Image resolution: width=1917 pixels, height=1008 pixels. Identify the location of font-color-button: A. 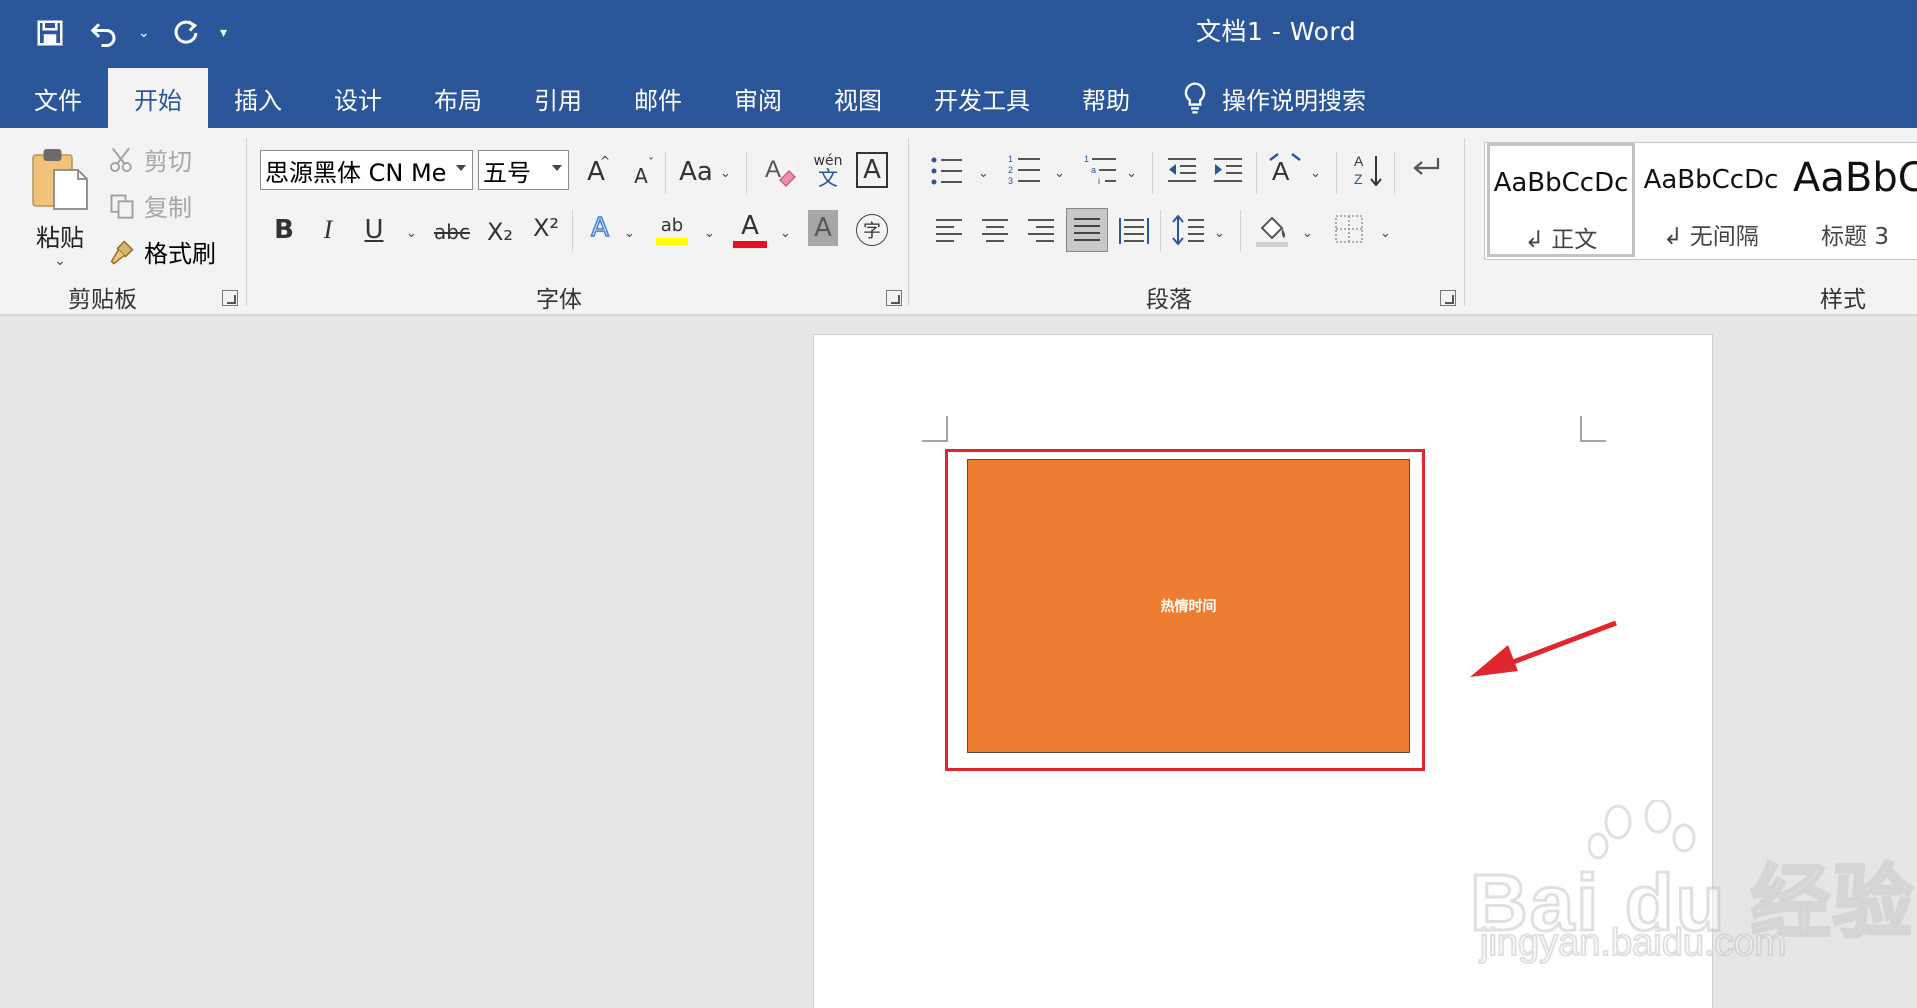
(750, 229).